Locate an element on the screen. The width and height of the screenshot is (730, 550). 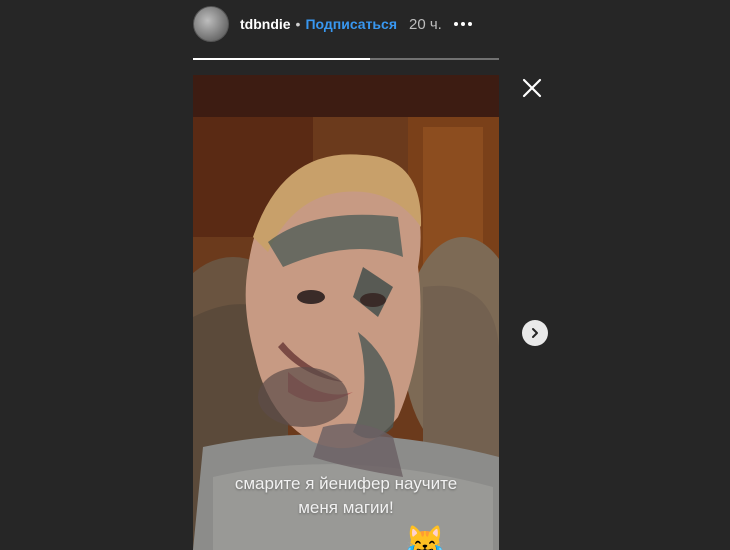
caption-line: смарите я йенифер научите is located at coordinates (346, 483).